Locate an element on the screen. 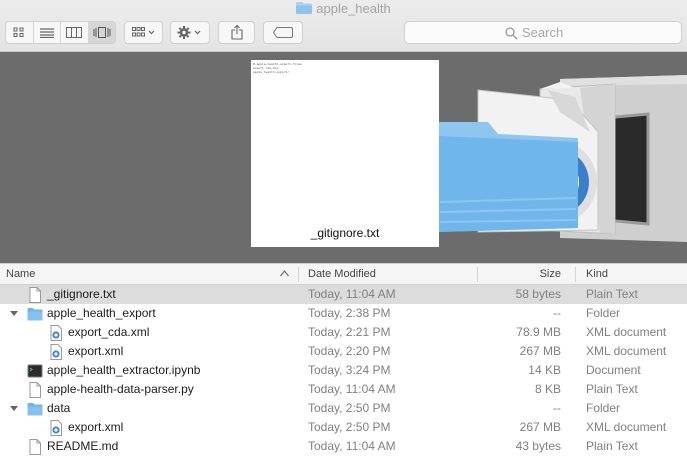 The width and height of the screenshot is (687, 470). terminal-document-icon is located at coordinates (35, 371).